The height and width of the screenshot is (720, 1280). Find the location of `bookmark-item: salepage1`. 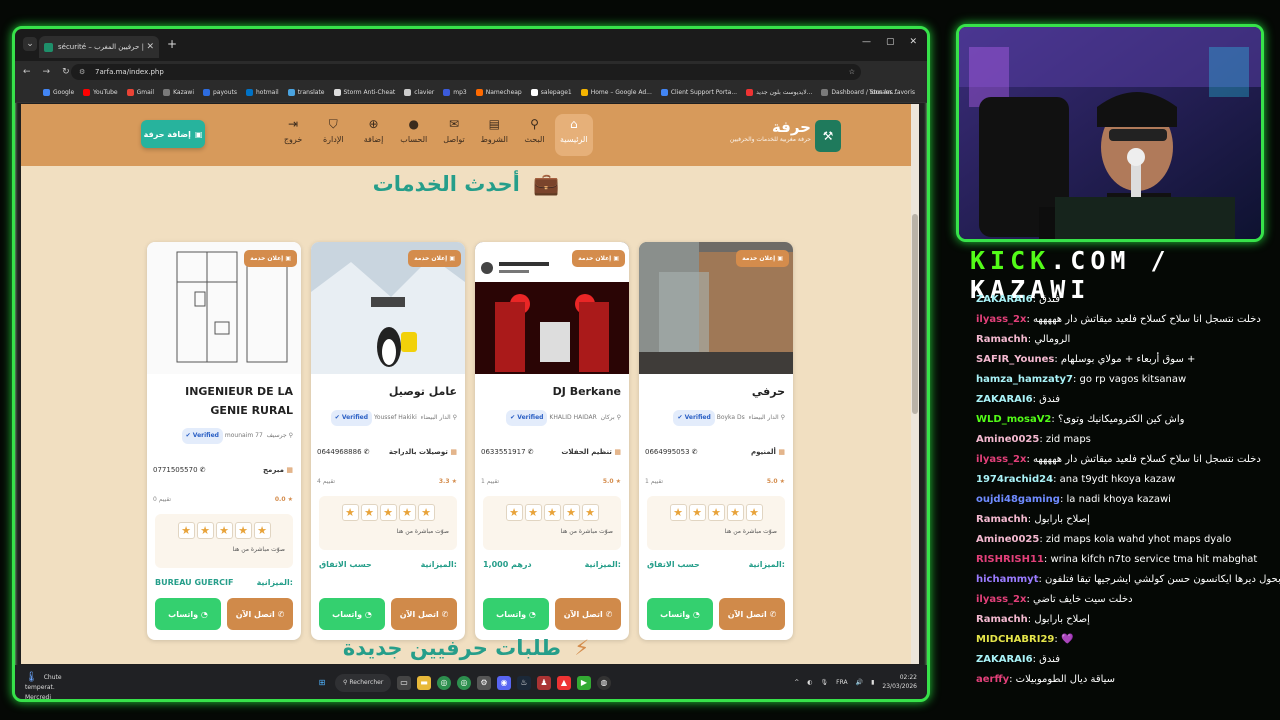

bookmark-item: salepage1 is located at coordinates (551, 92).